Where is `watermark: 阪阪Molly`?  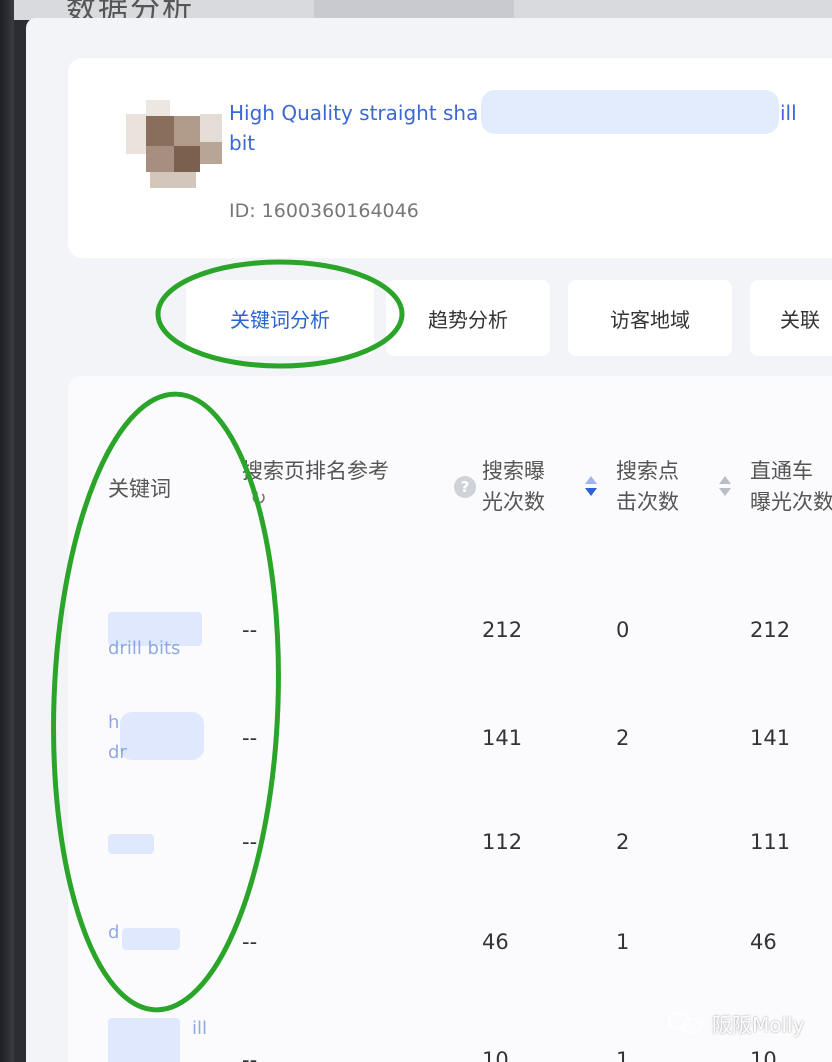 watermark: 阪阪Molly is located at coordinates (736, 1023).